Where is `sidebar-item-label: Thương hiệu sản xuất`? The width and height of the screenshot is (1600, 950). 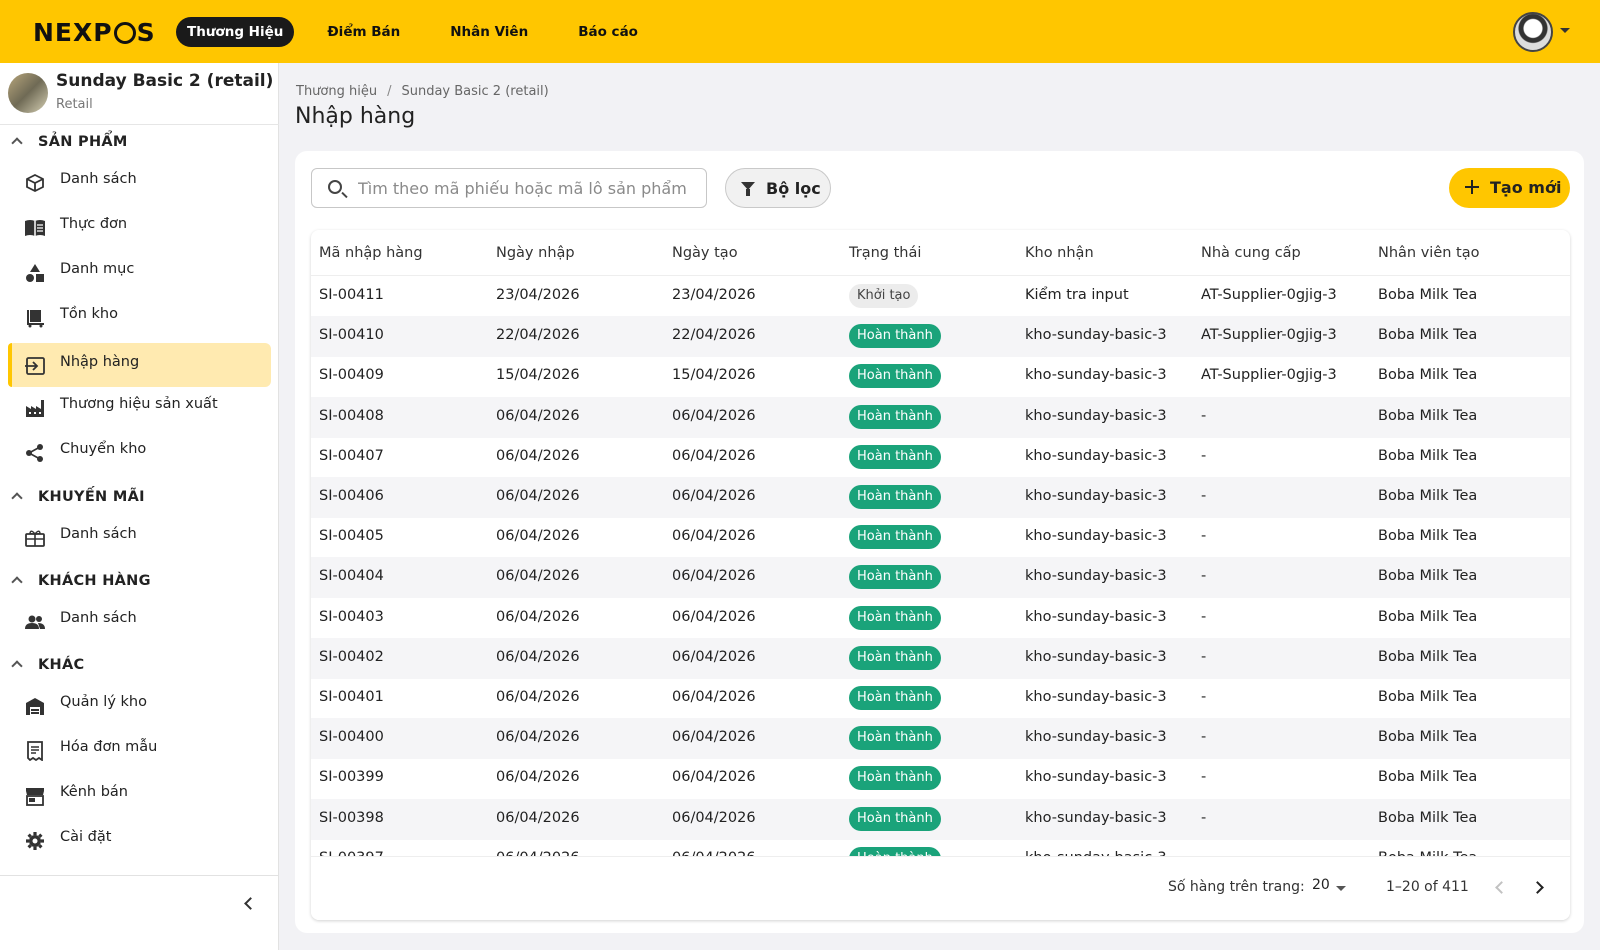 sidebar-item-label: Thương hiệu sản xuất is located at coordinates (139, 404).